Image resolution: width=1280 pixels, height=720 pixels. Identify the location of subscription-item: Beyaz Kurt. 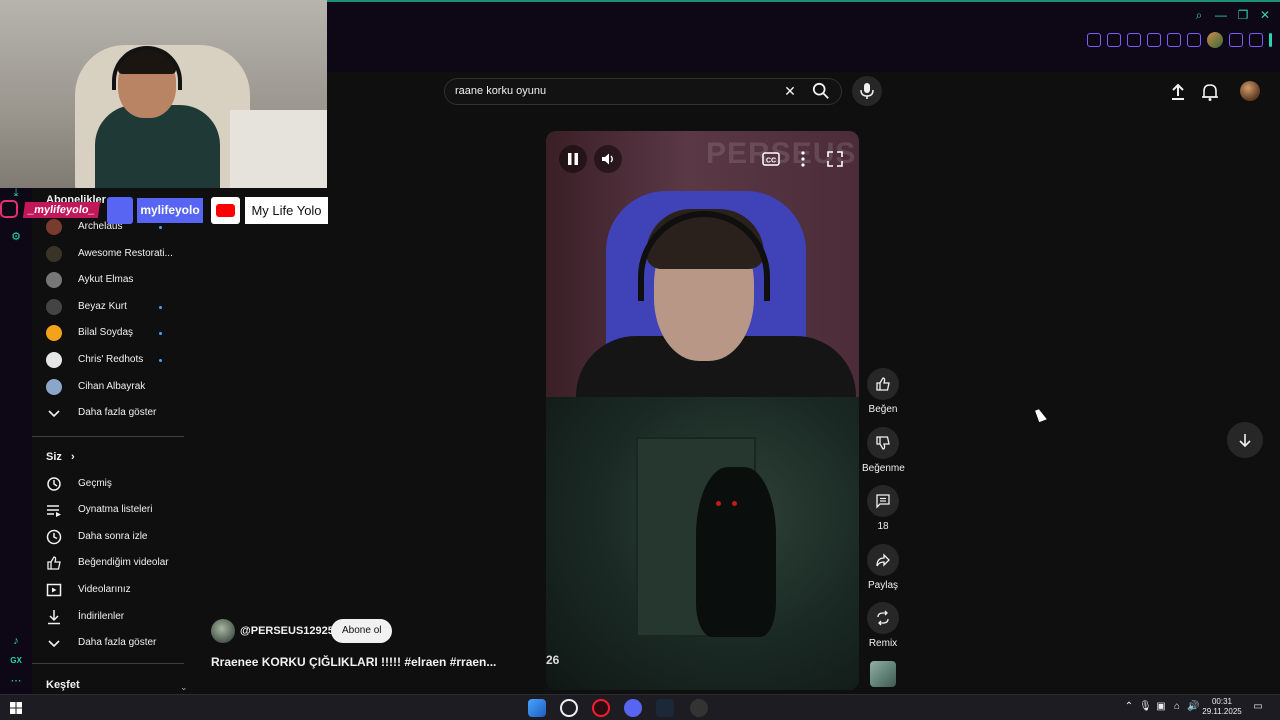
(108, 307).